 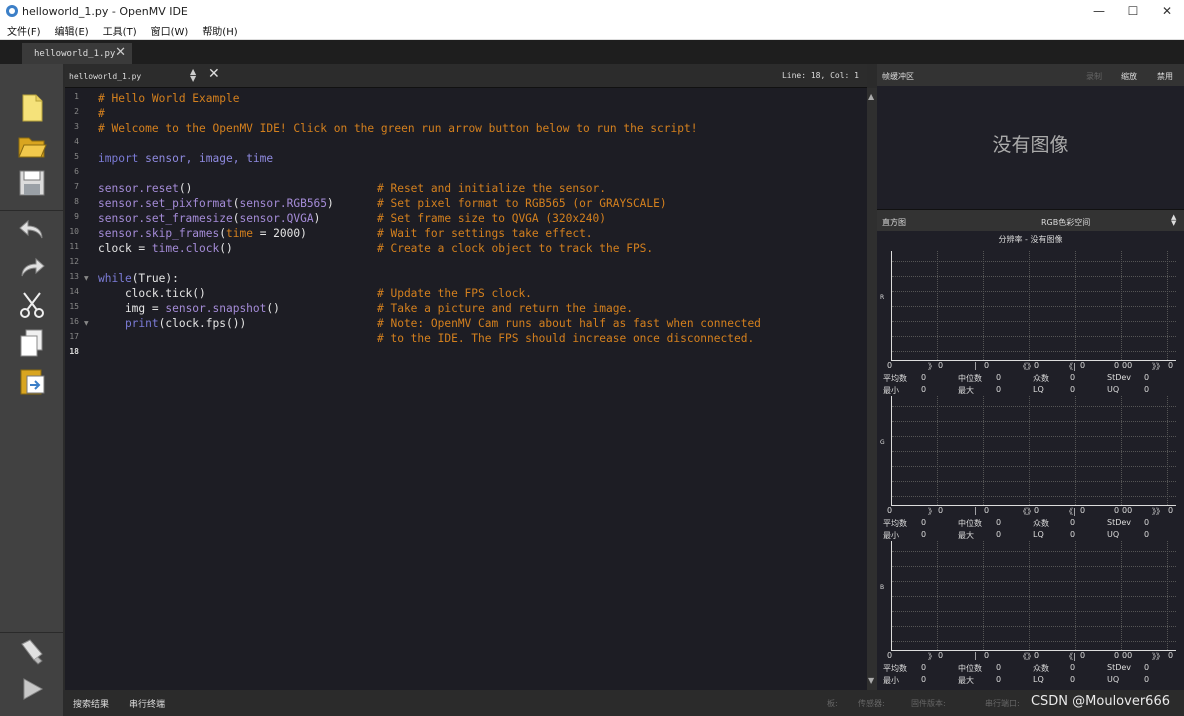 I want to click on colorspace-select: RGB色彩空间, so click(x=1065, y=222).